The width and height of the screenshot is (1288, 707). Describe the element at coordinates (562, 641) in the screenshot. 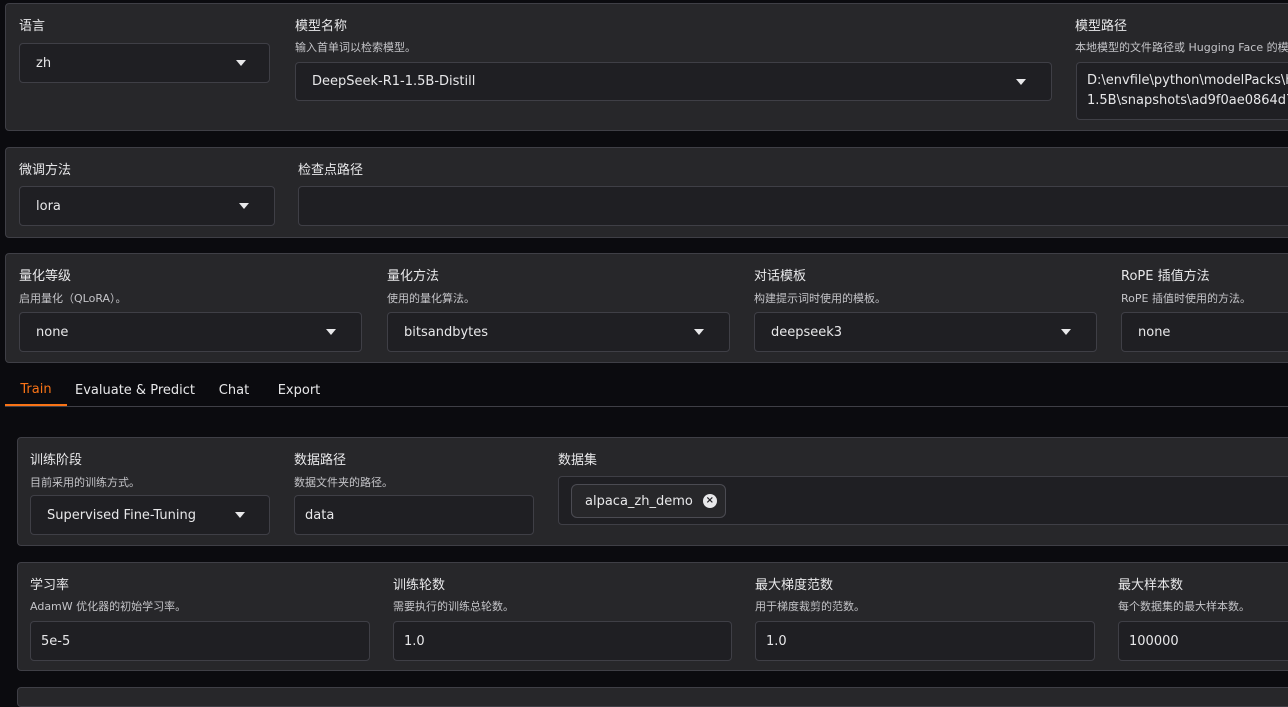

I see `epochs-input: 1.0` at that location.